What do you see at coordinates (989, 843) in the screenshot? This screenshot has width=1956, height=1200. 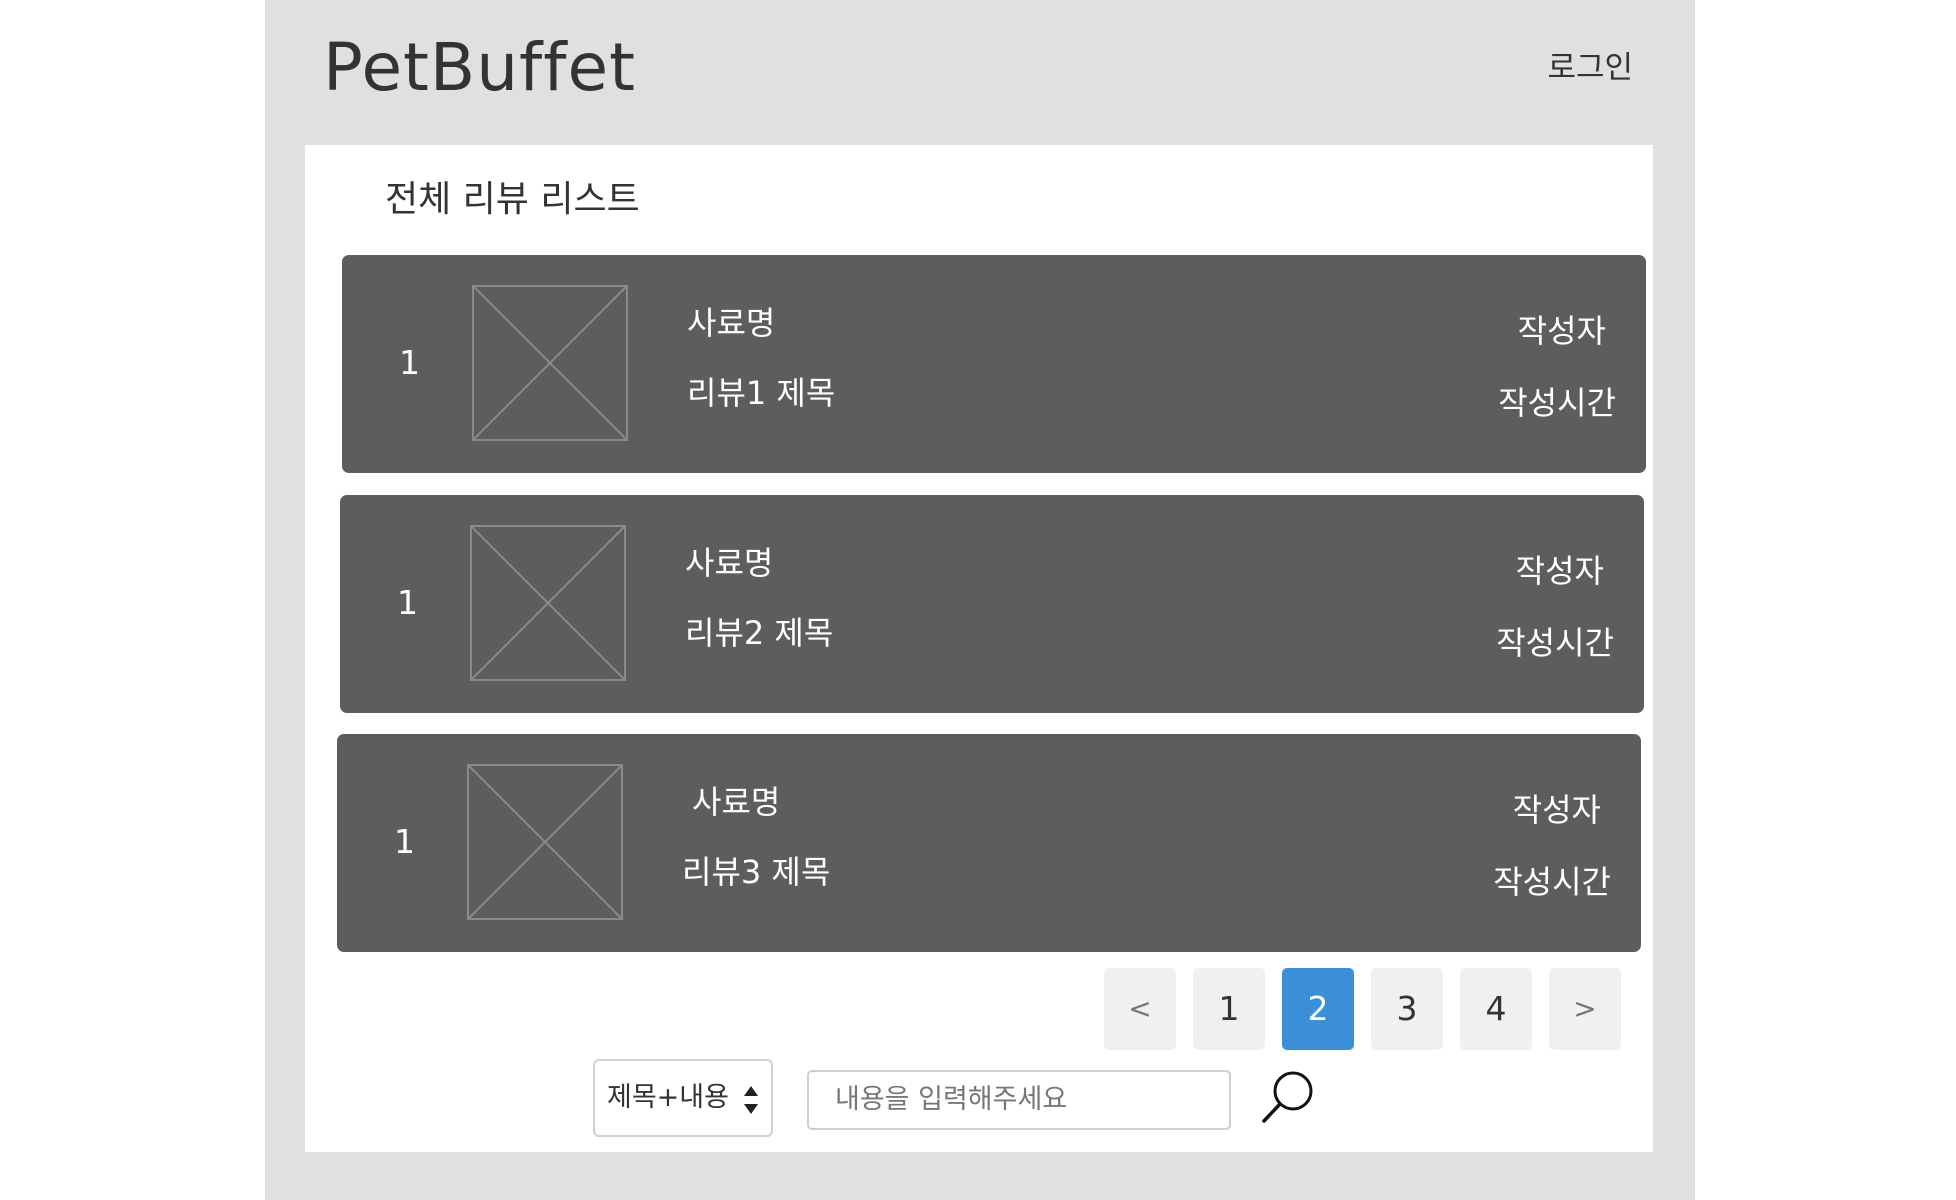 I see `review-card: 1 사료명 리뷰3 제목 작성자 작성시간` at bounding box center [989, 843].